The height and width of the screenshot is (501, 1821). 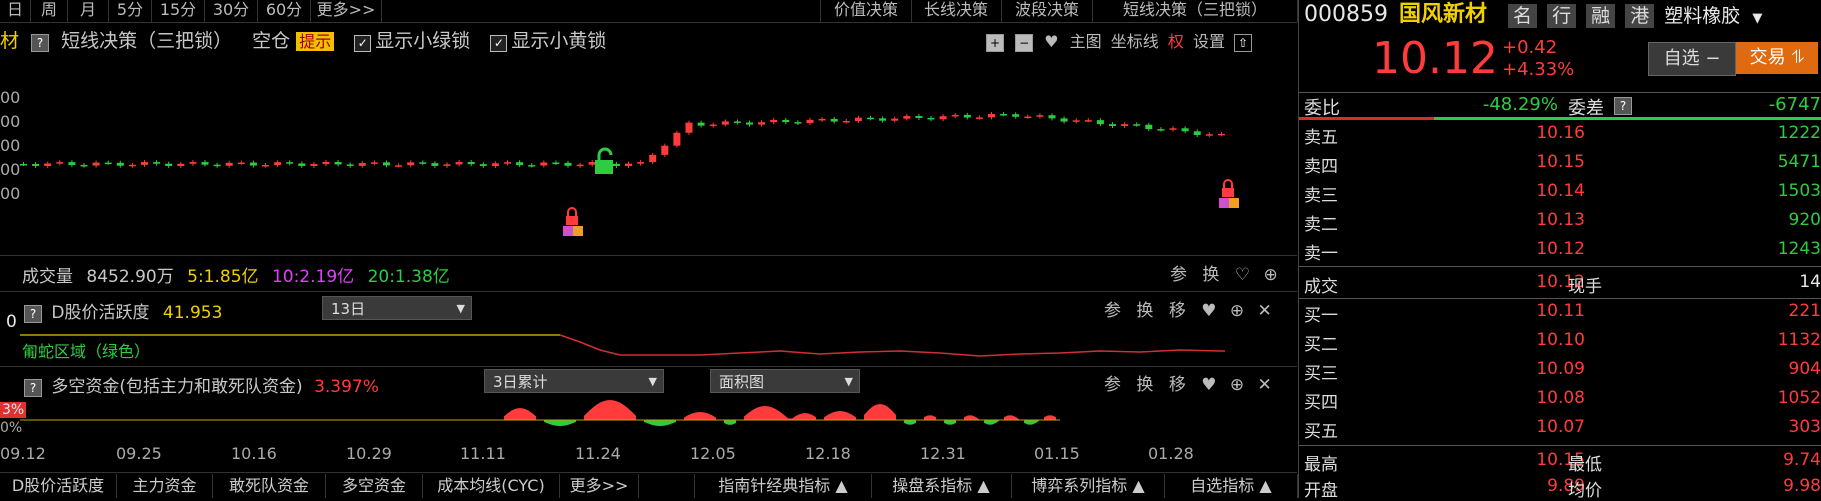 What do you see at coordinates (558, 41) in the screenshot?
I see `yellow-lock-label: 显示小黄锁` at bounding box center [558, 41].